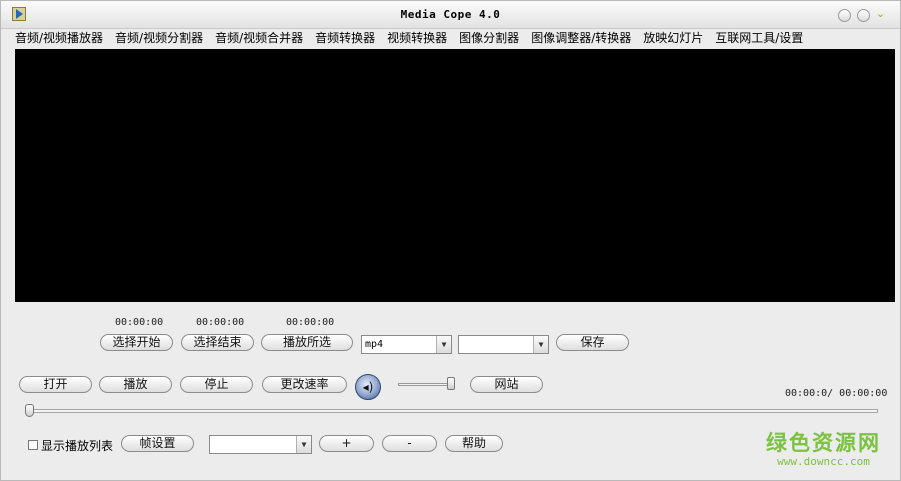  What do you see at coordinates (581, 38) in the screenshot?
I see `menu-image-resizer: 图像调整器/转换器` at bounding box center [581, 38].